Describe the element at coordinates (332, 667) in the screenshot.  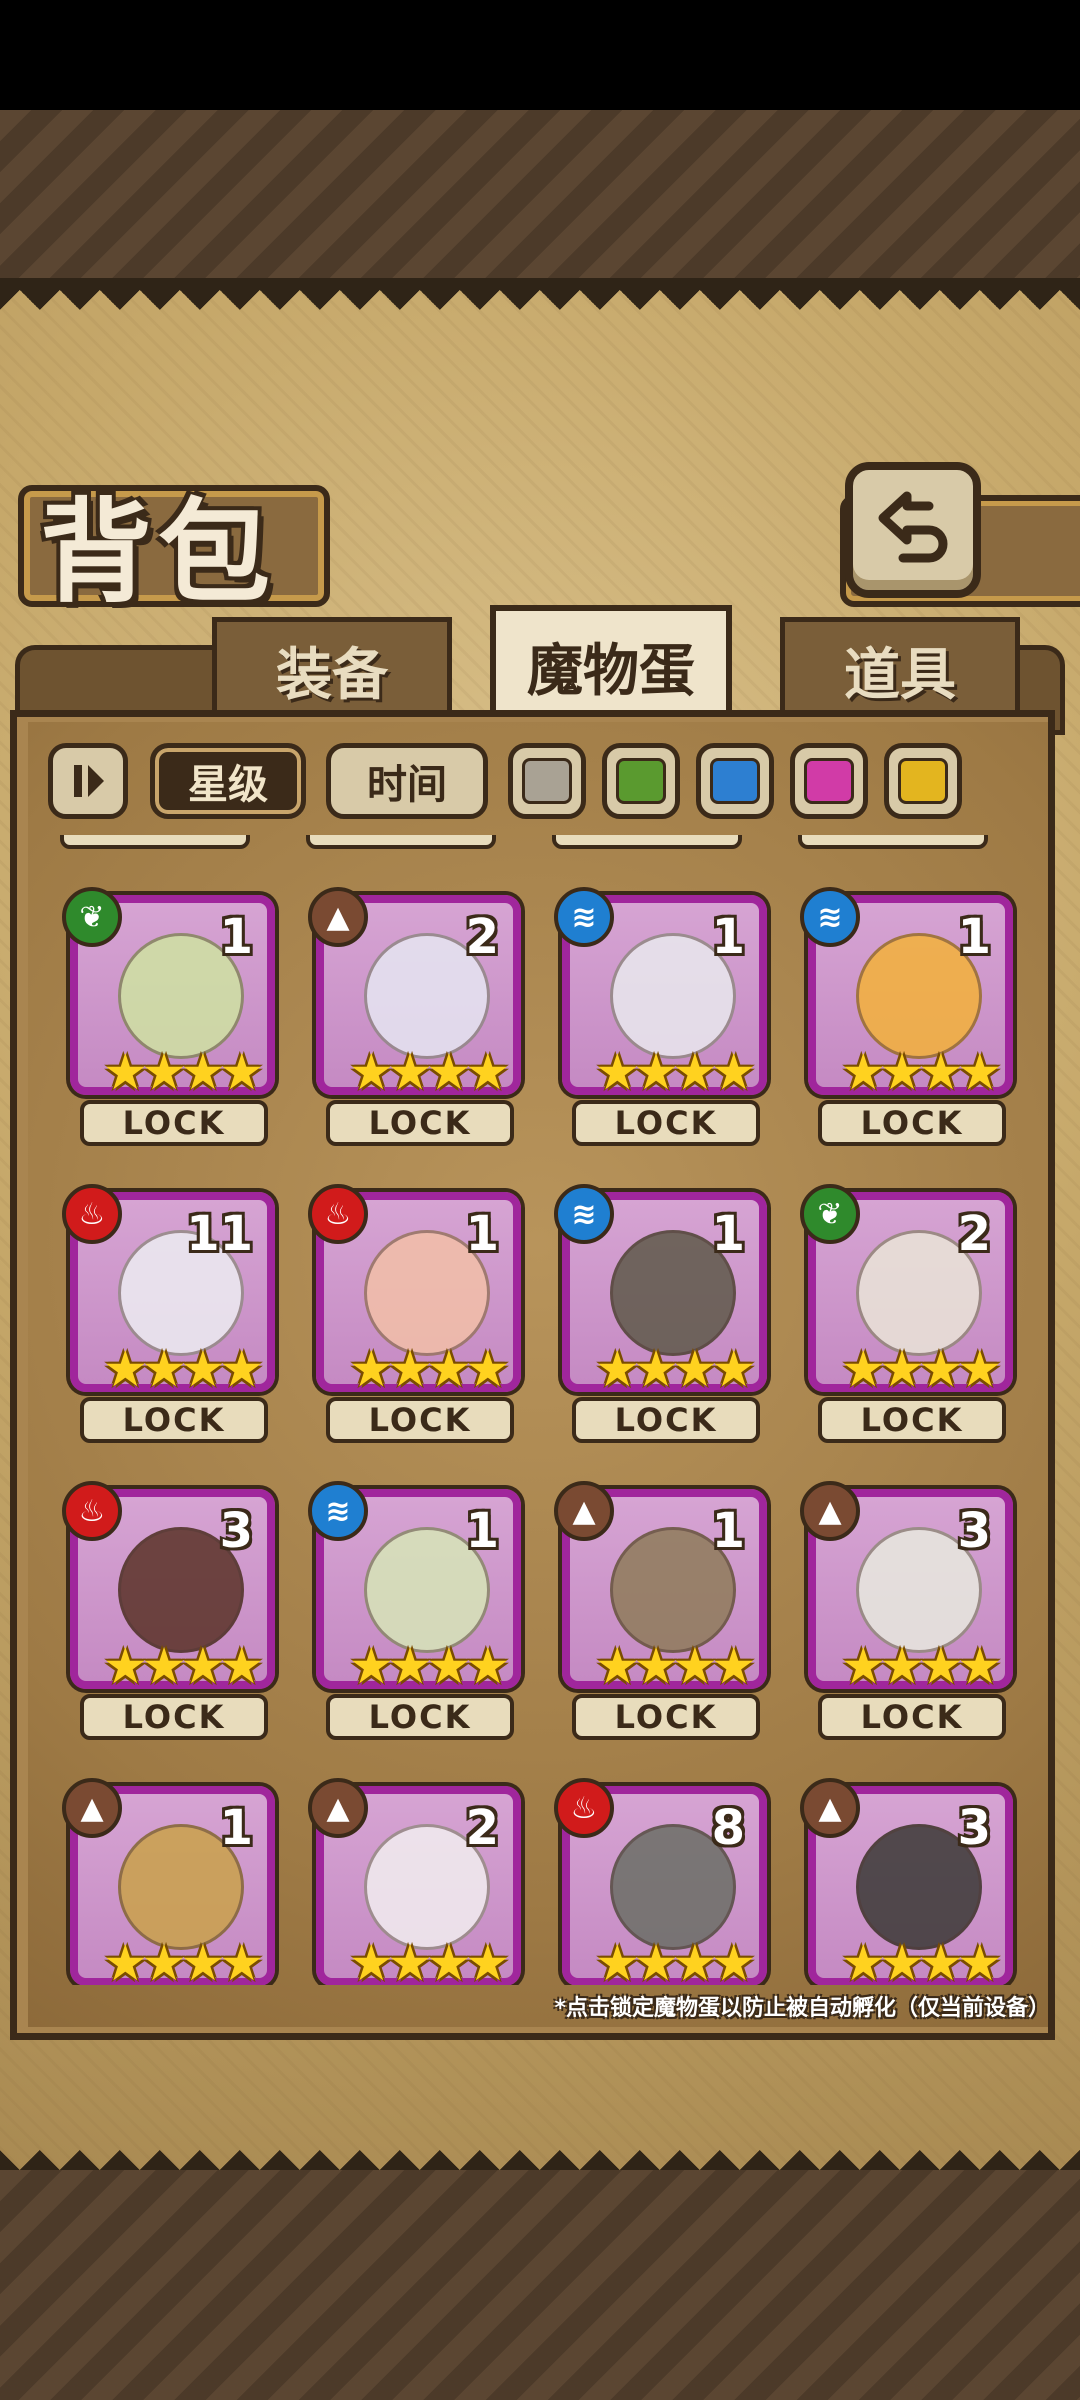
I see `tab-equipment: 装备` at that location.